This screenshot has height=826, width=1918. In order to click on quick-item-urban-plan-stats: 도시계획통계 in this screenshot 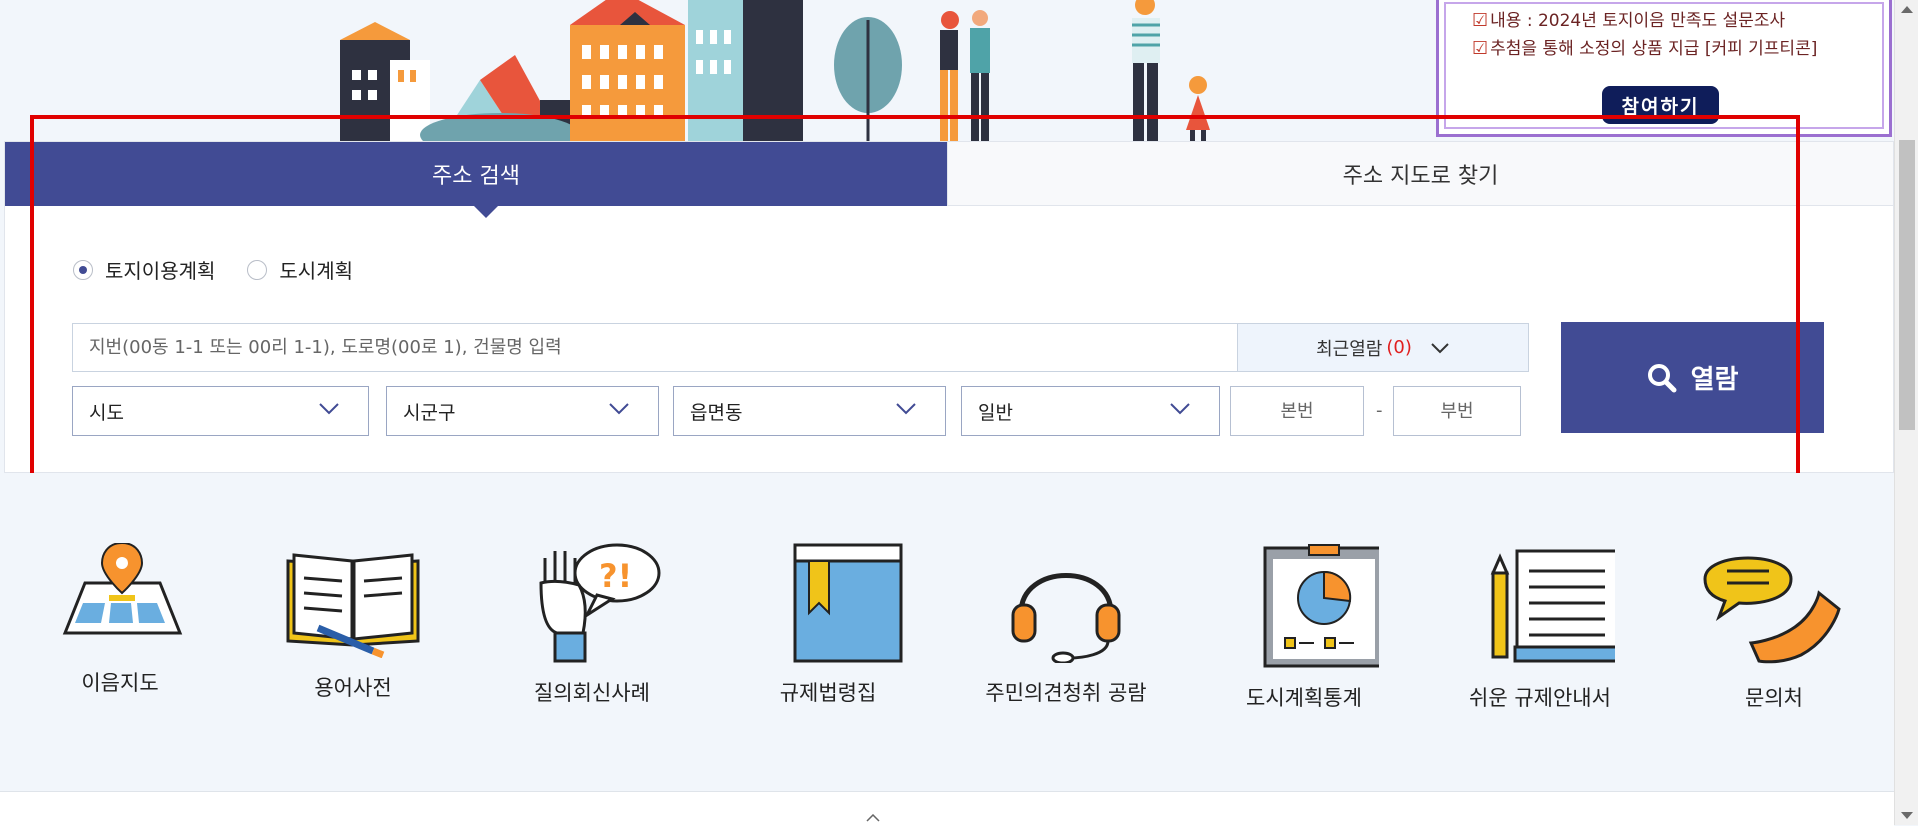, I will do `click(1304, 627)`.